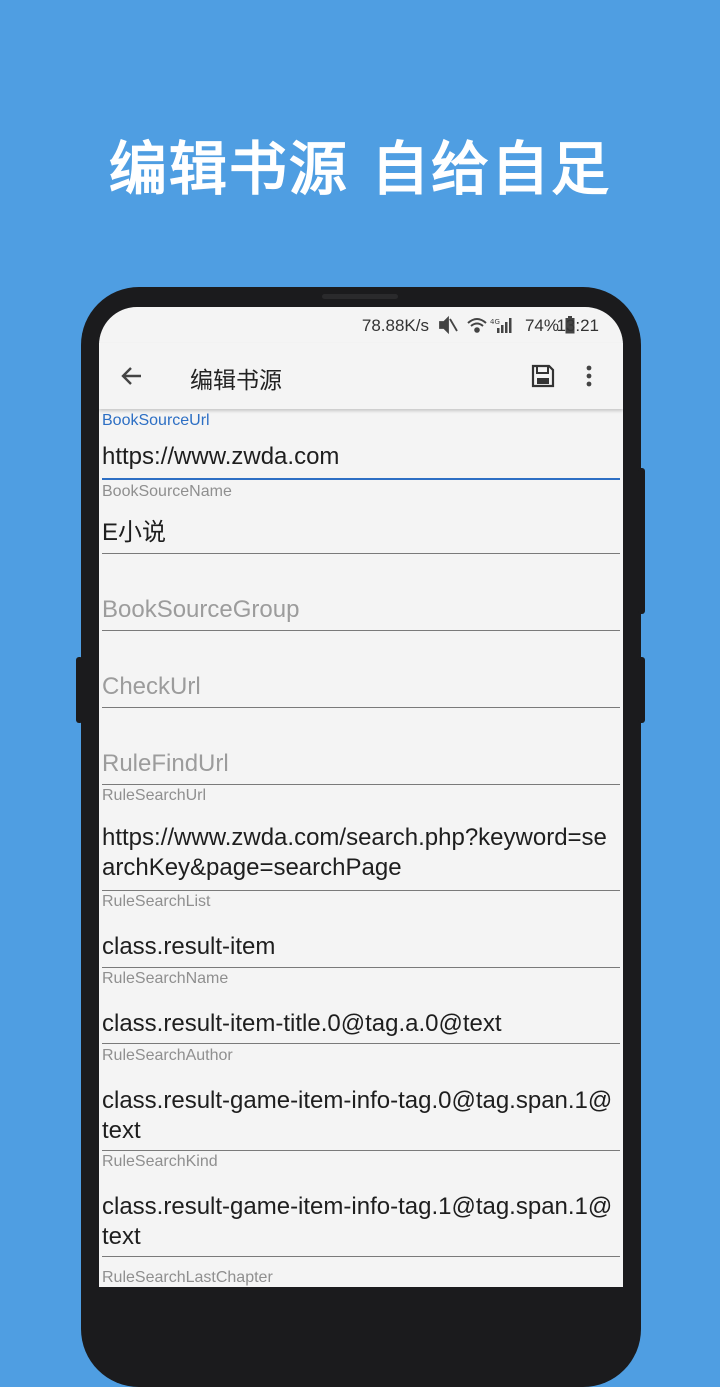 Image resolution: width=720 pixels, height=1387 pixels. I want to click on app-toolbar: 编辑书源, so click(361, 376).